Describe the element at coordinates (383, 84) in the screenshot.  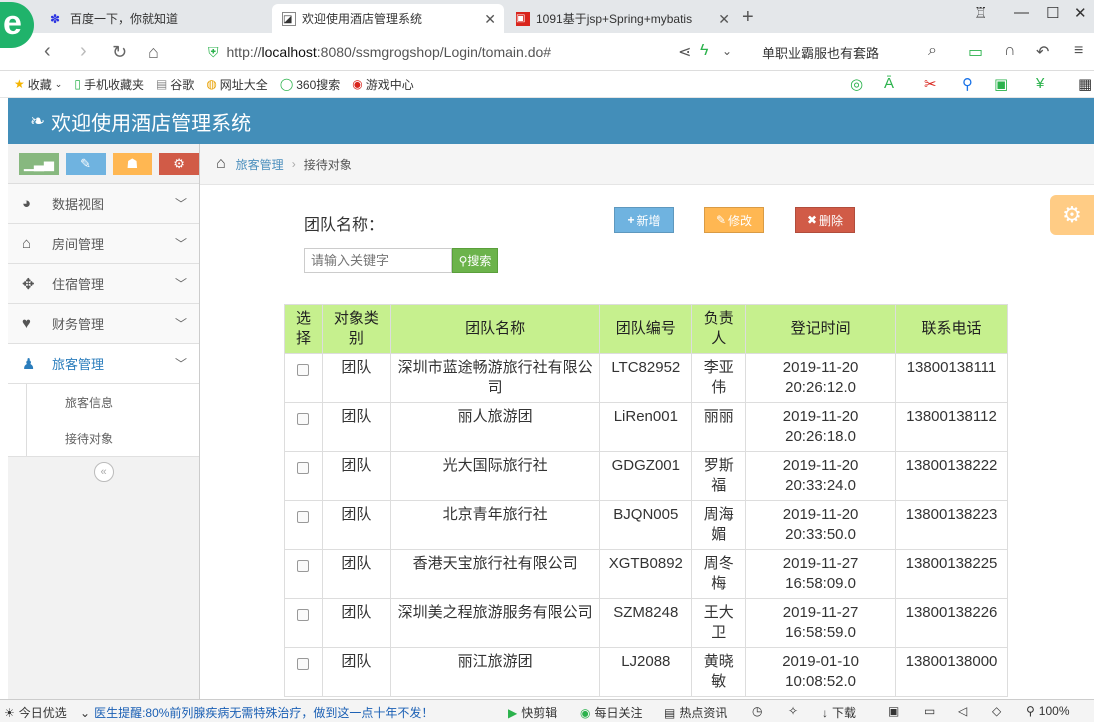
I see `bookmark-games: ◉ 游戏中心` at that location.